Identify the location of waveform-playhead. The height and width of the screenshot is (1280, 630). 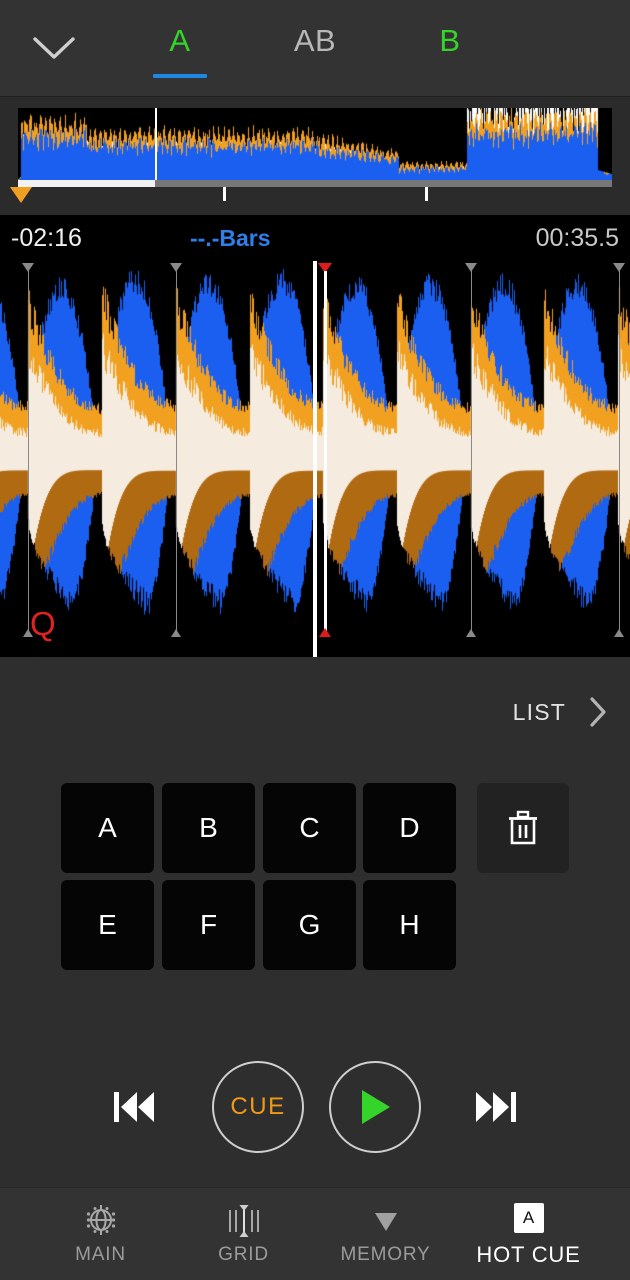
(315, 459).